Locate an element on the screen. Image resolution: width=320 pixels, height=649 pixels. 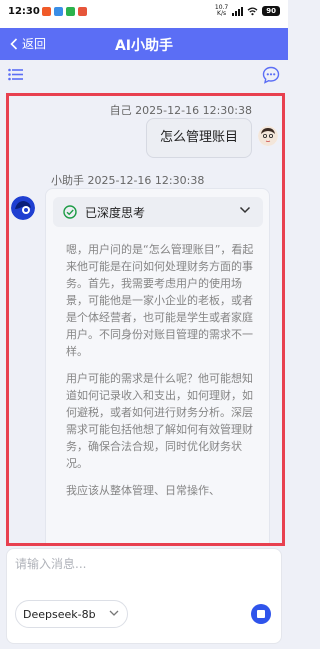
page-title: AI小助手 is located at coordinates (144, 46).